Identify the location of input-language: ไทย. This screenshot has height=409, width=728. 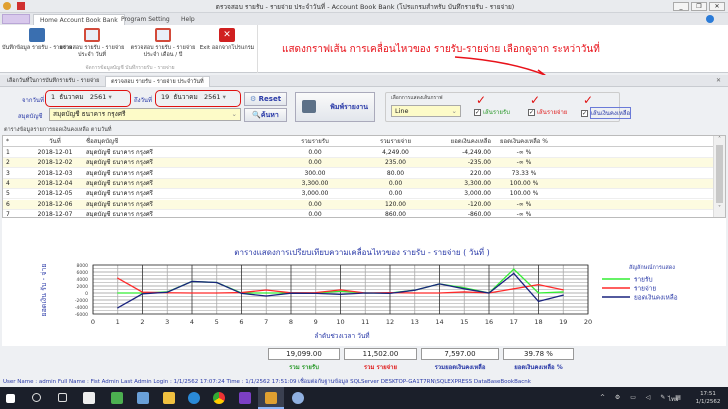
(673, 399).